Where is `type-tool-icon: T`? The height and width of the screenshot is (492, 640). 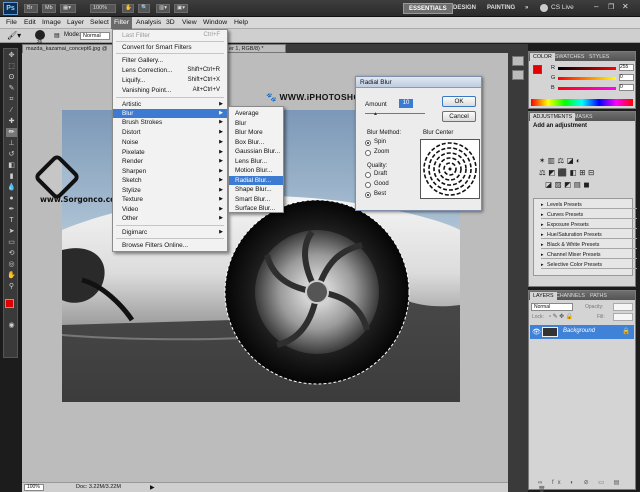
type-tool-icon: T is located at coordinates (11, 220).